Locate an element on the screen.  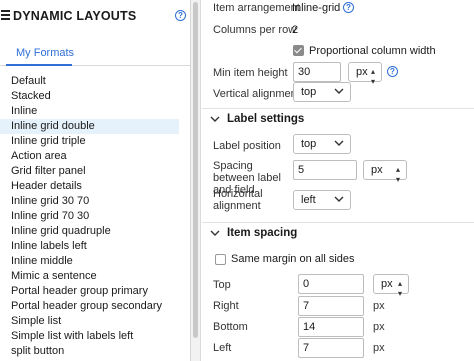
top-margin-input: 0 is located at coordinates (331, 284).